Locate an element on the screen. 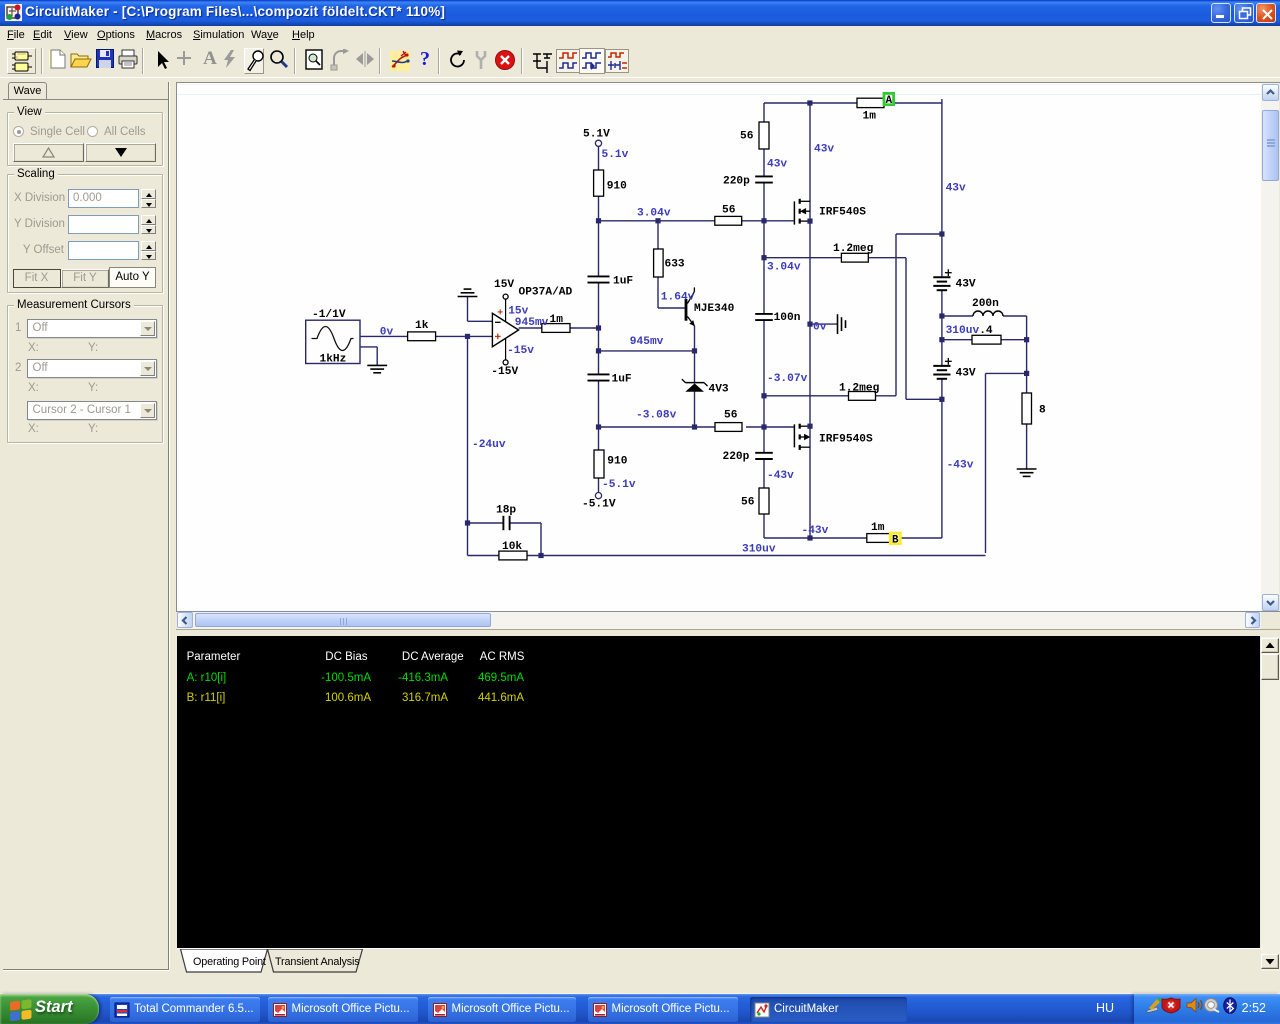 The width and height of the screenshot is (1280, 1024). svg-text: 18p is located at coordinates (506, 510).